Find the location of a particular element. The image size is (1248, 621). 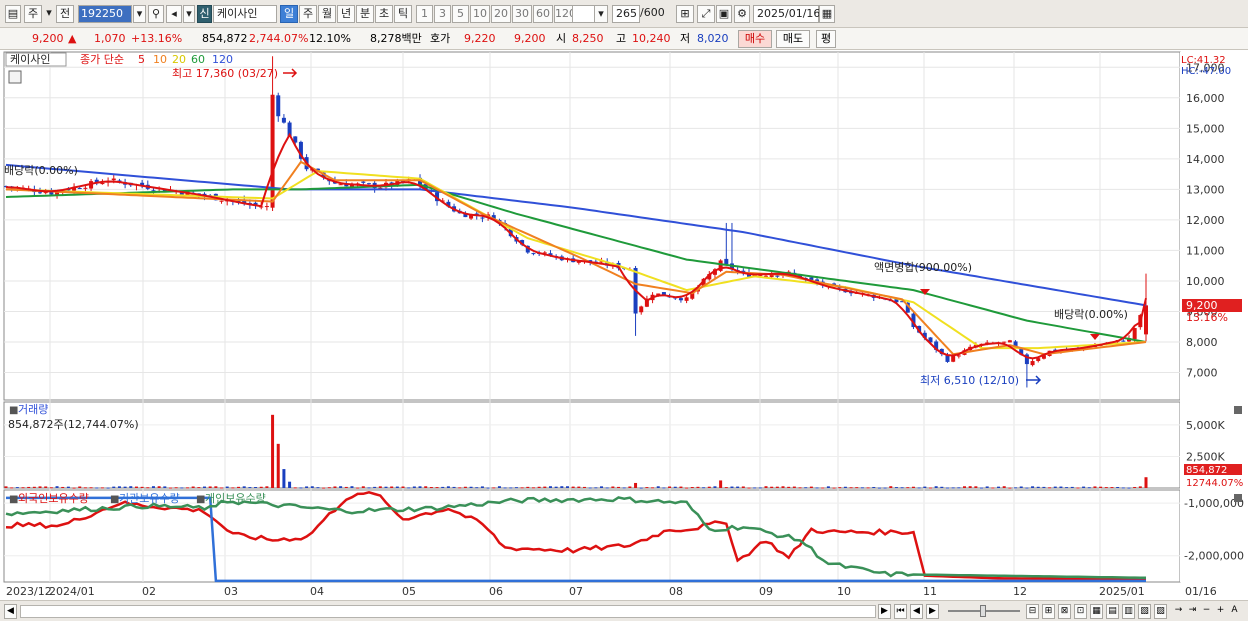

hc-value: HC:-47.00 is located at coordinates (1206, 71).